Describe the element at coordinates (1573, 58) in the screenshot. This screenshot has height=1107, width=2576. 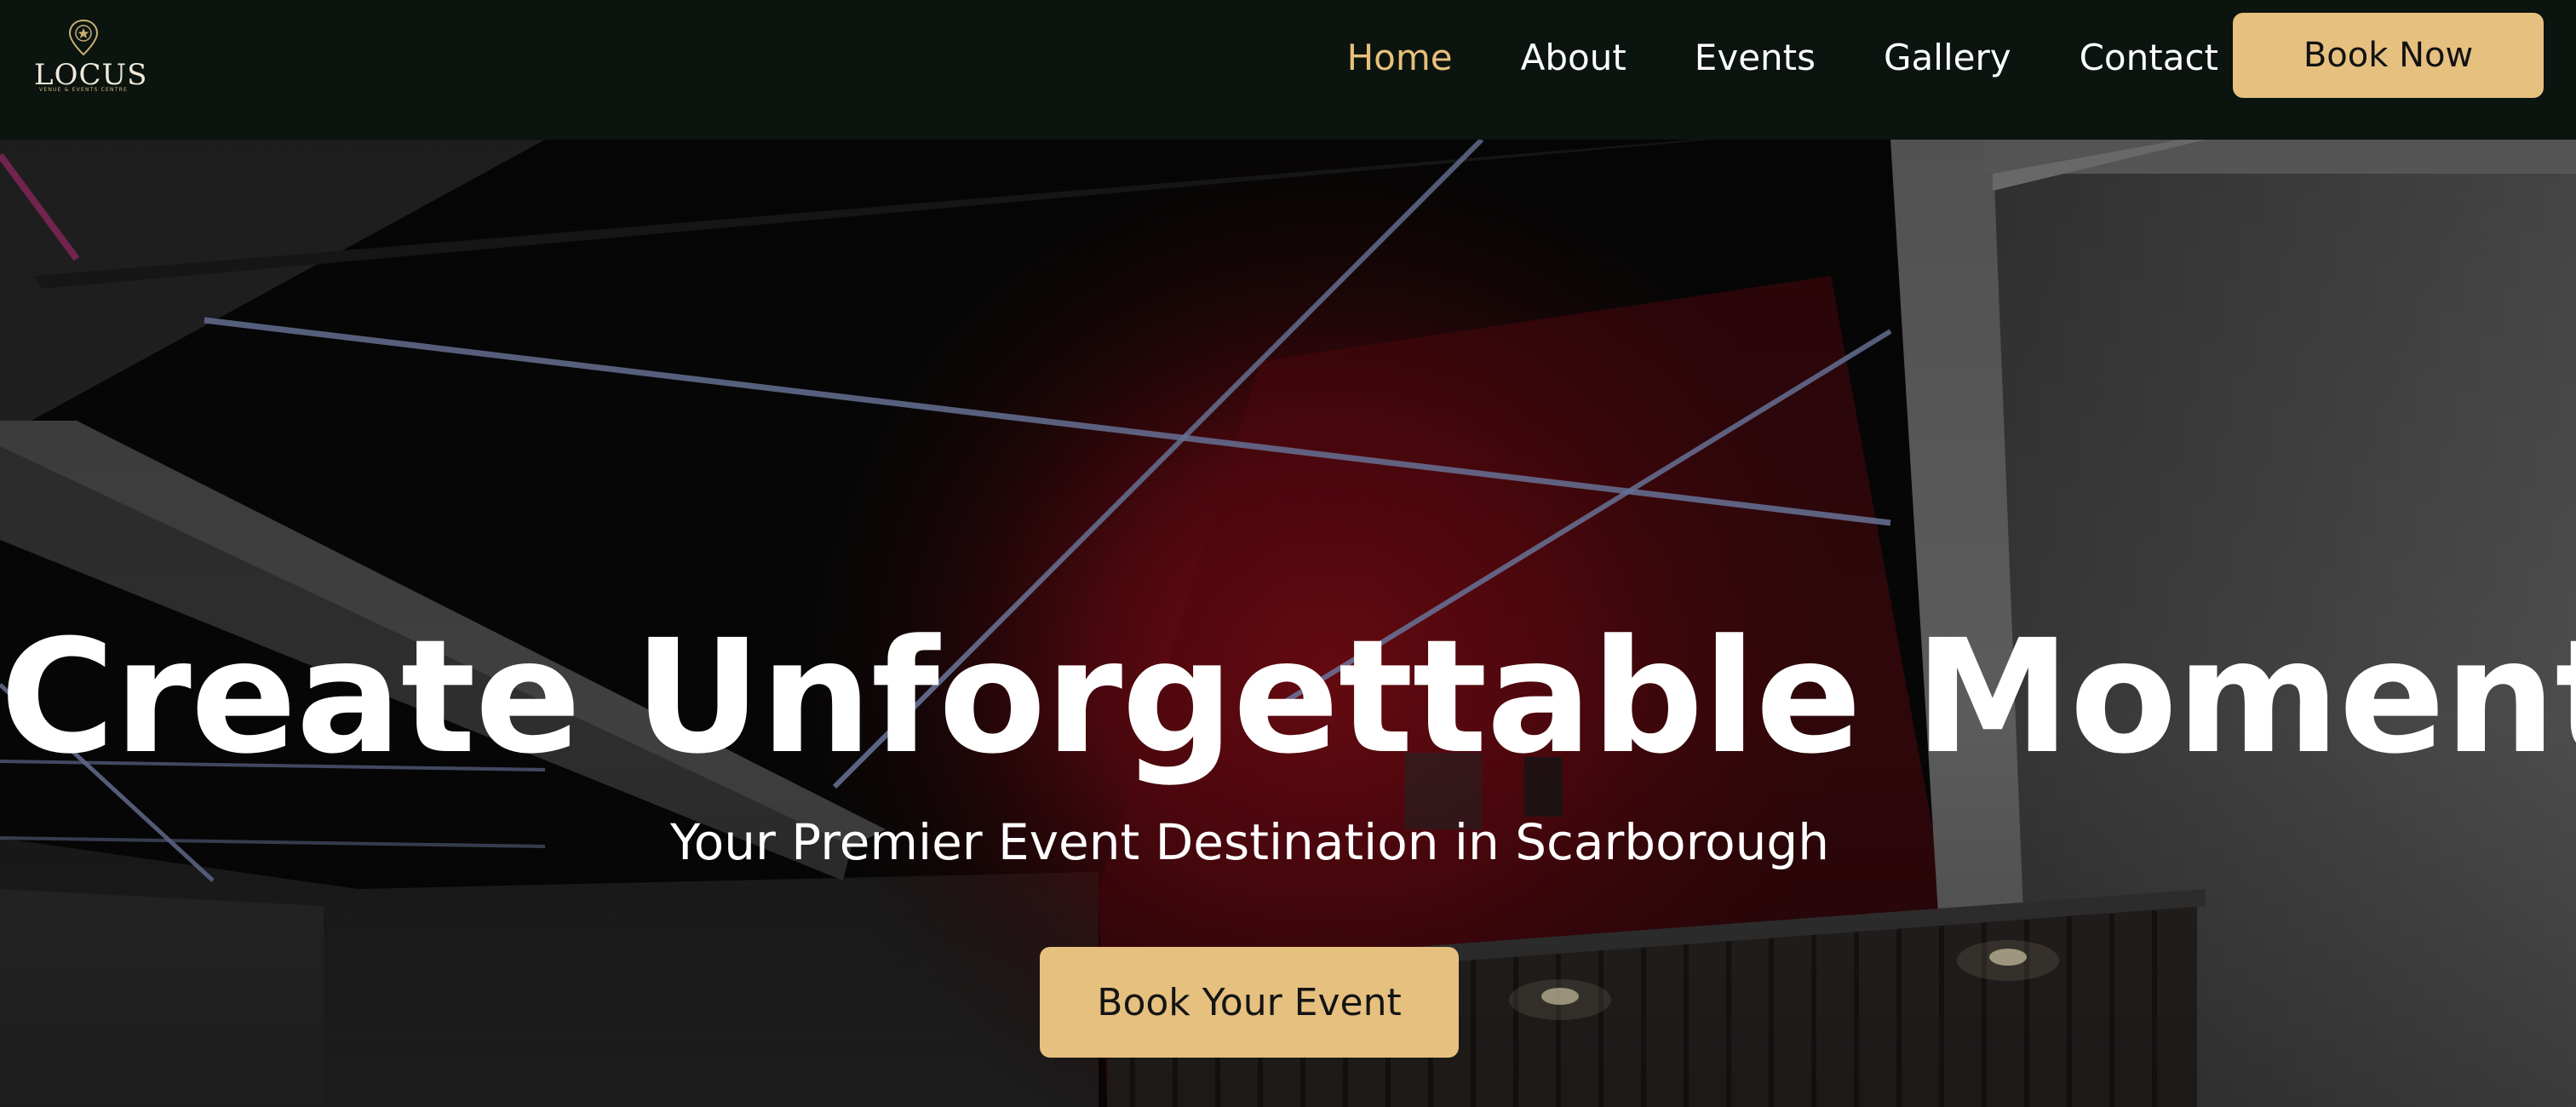
I see `nav-link-about: About` at that location.